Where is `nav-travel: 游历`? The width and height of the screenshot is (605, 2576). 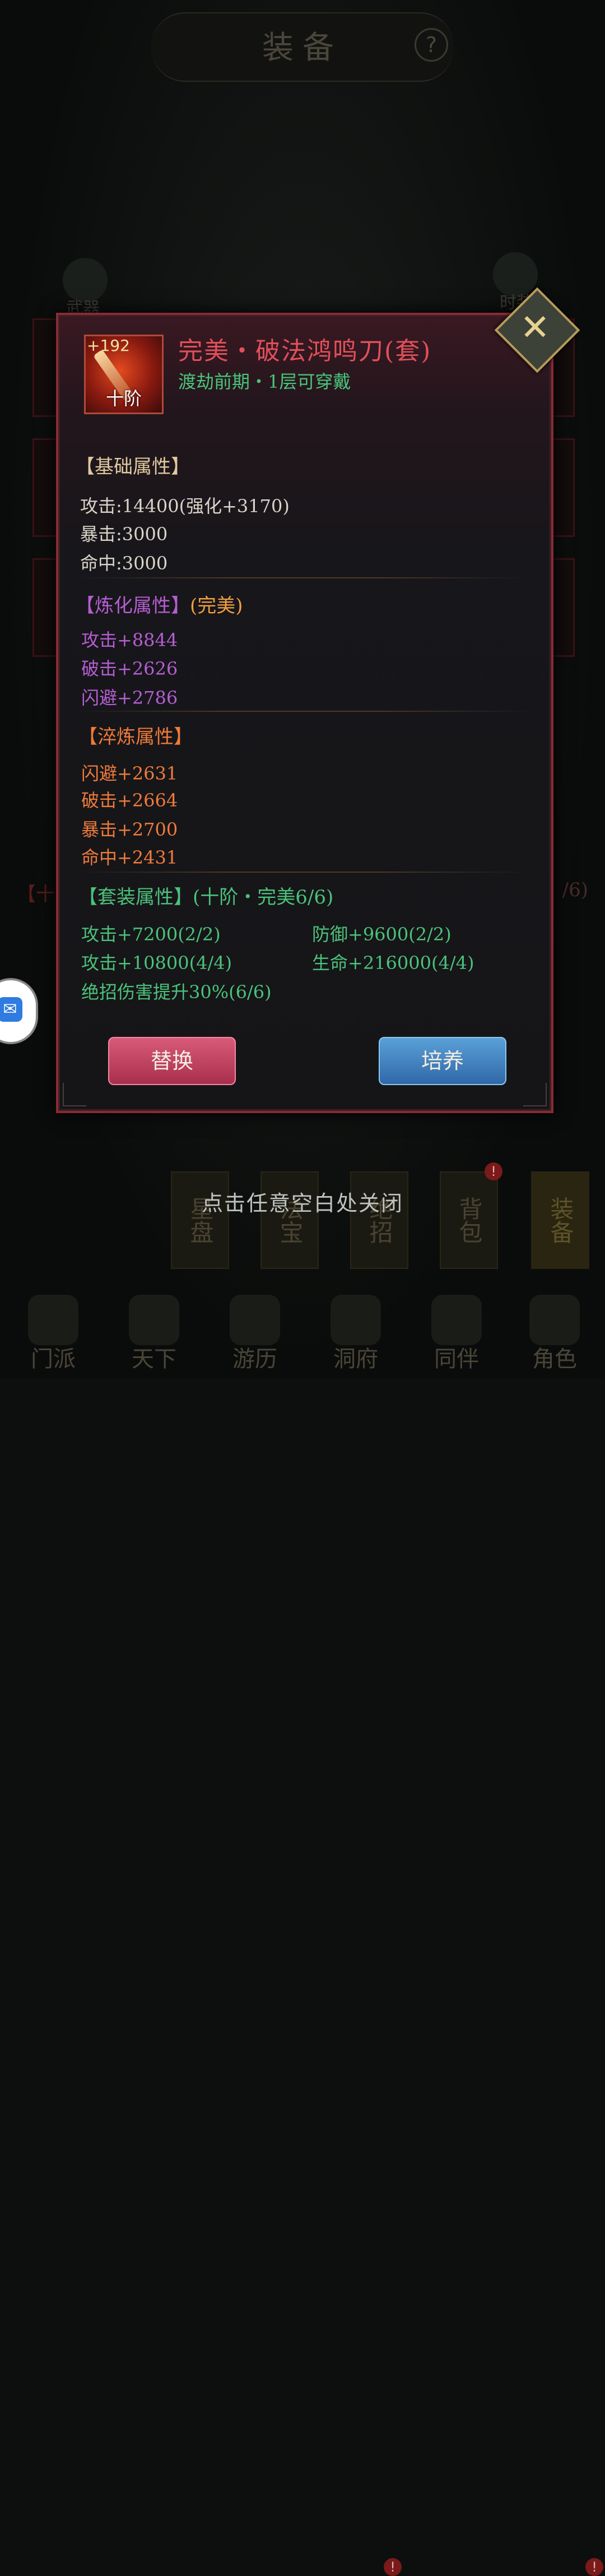 nav-travel: 游历 is located at coordinates (255, 1331).